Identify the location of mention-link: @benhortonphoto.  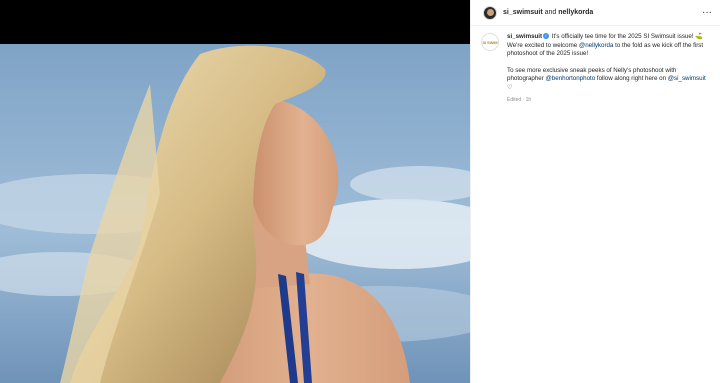
(571, 78).